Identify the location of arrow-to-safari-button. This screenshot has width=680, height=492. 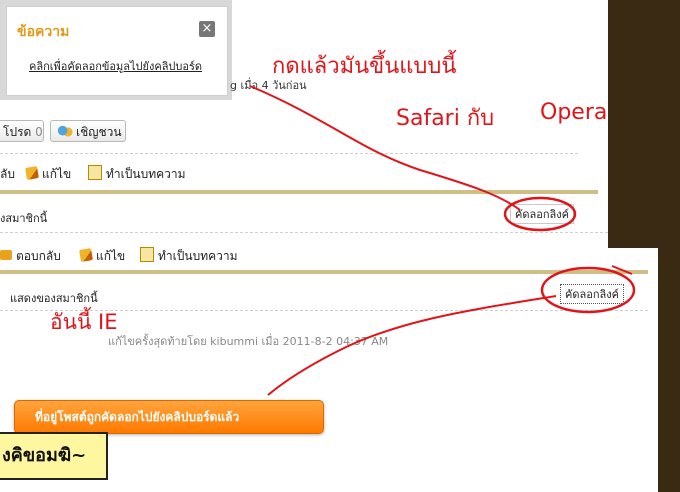
(385, 148).